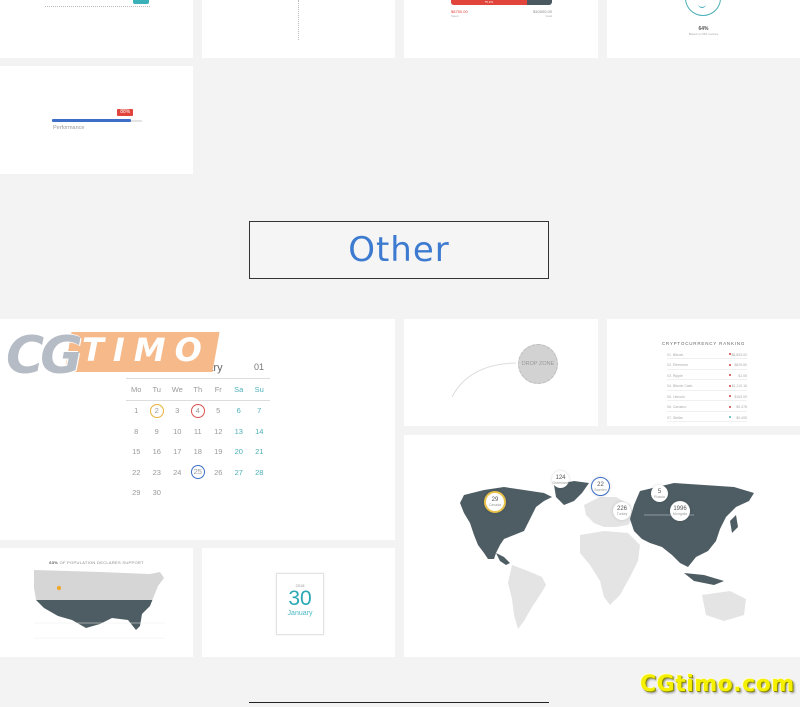 This screenshot has width=800, height=707. I want to click on calendar-day: 10, so click(177, 431).